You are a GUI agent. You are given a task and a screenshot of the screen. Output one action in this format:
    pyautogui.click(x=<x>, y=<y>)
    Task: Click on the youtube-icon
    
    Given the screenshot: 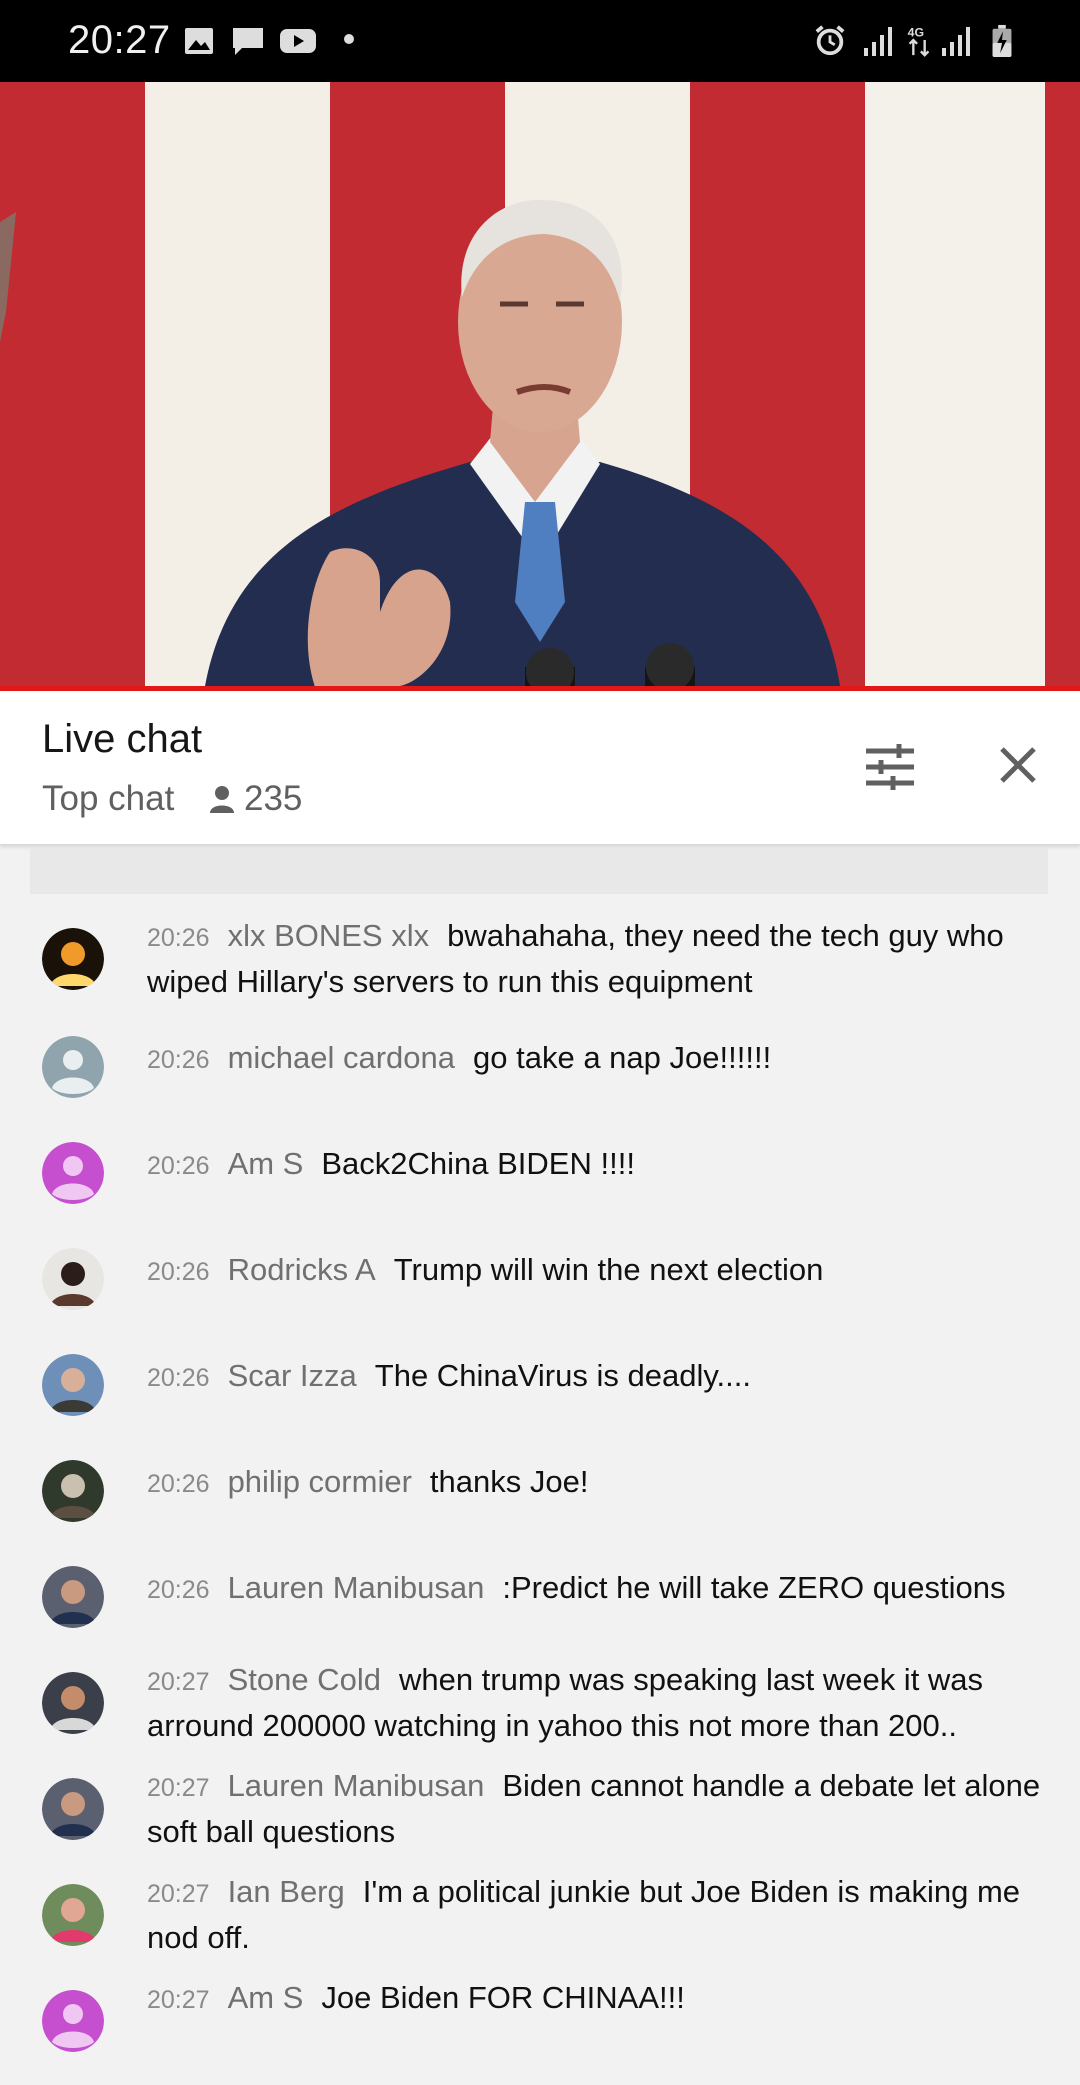 What is the action you would take?
    pyautogui.click(x=298, y=41)
    